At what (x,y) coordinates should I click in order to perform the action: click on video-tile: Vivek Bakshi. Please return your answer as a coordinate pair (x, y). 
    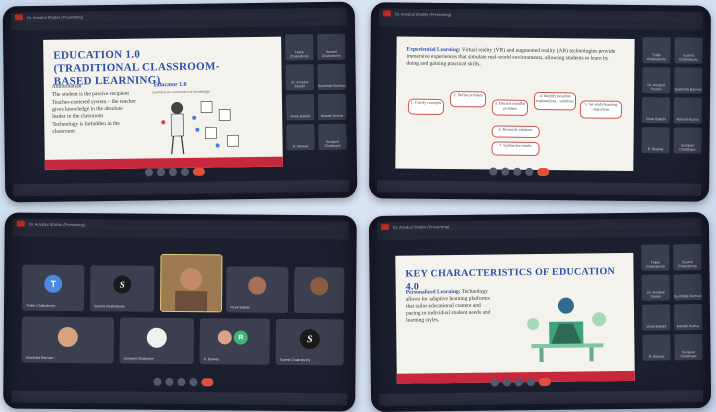
    Looking at the image, I should click on (257, 289).